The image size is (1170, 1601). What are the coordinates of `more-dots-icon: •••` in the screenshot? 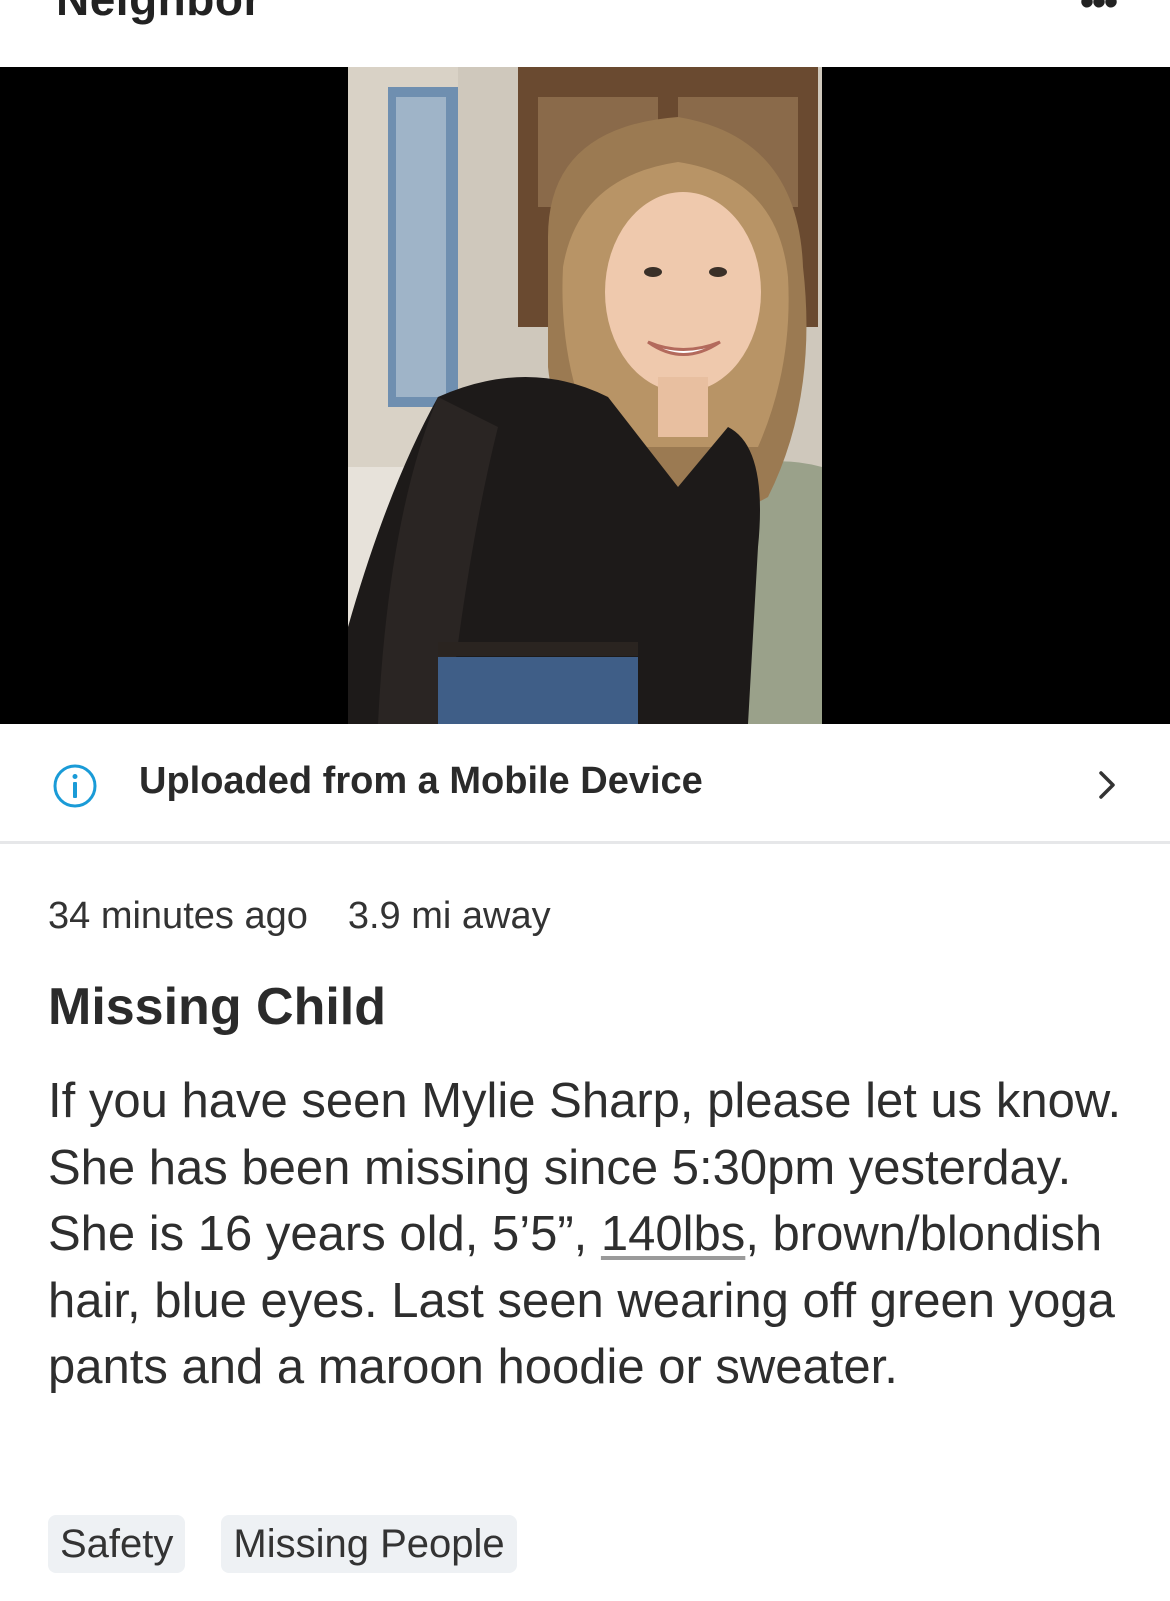 It's located at (1099, 12).